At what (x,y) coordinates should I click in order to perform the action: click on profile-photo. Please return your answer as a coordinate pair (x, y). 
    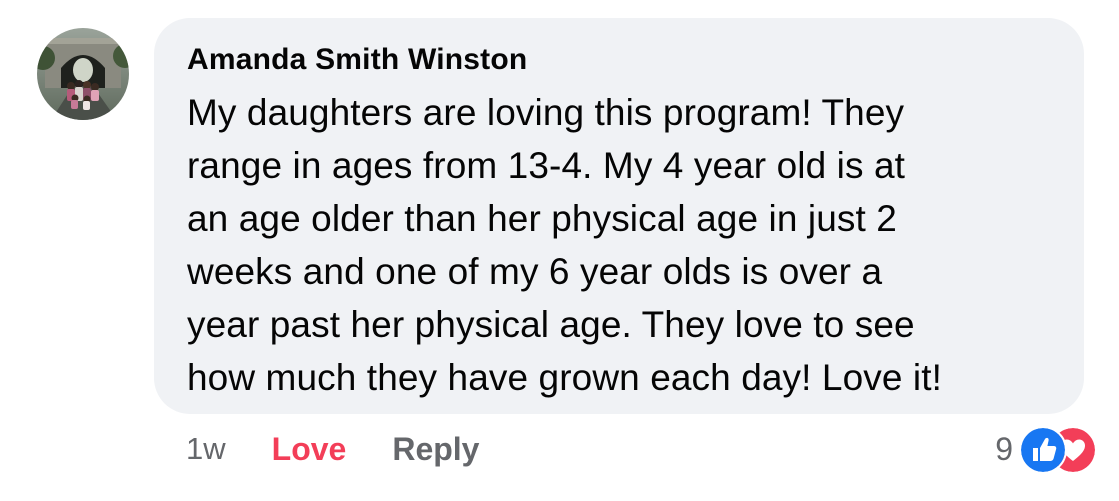
    Looking at the image, I should click on (83, 74).